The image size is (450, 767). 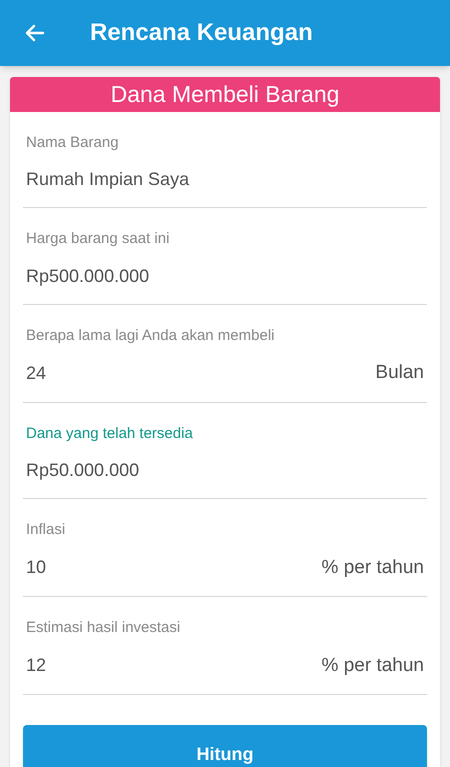 What do you see at coordinates (97, 239) in the screenshot?
I see `field-label: Harga barang saat ini` at bounding box center [97, 239].